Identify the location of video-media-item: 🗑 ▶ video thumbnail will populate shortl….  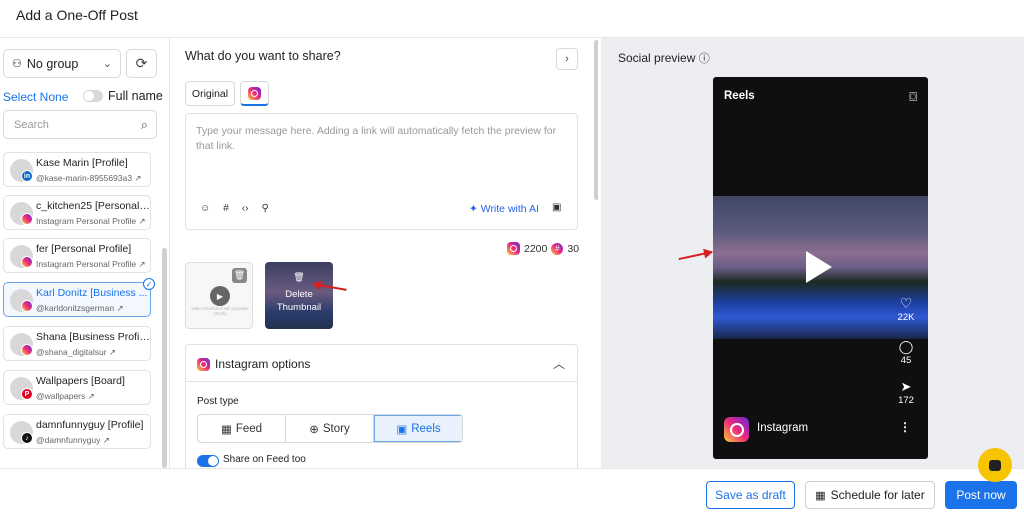
(219, 295).